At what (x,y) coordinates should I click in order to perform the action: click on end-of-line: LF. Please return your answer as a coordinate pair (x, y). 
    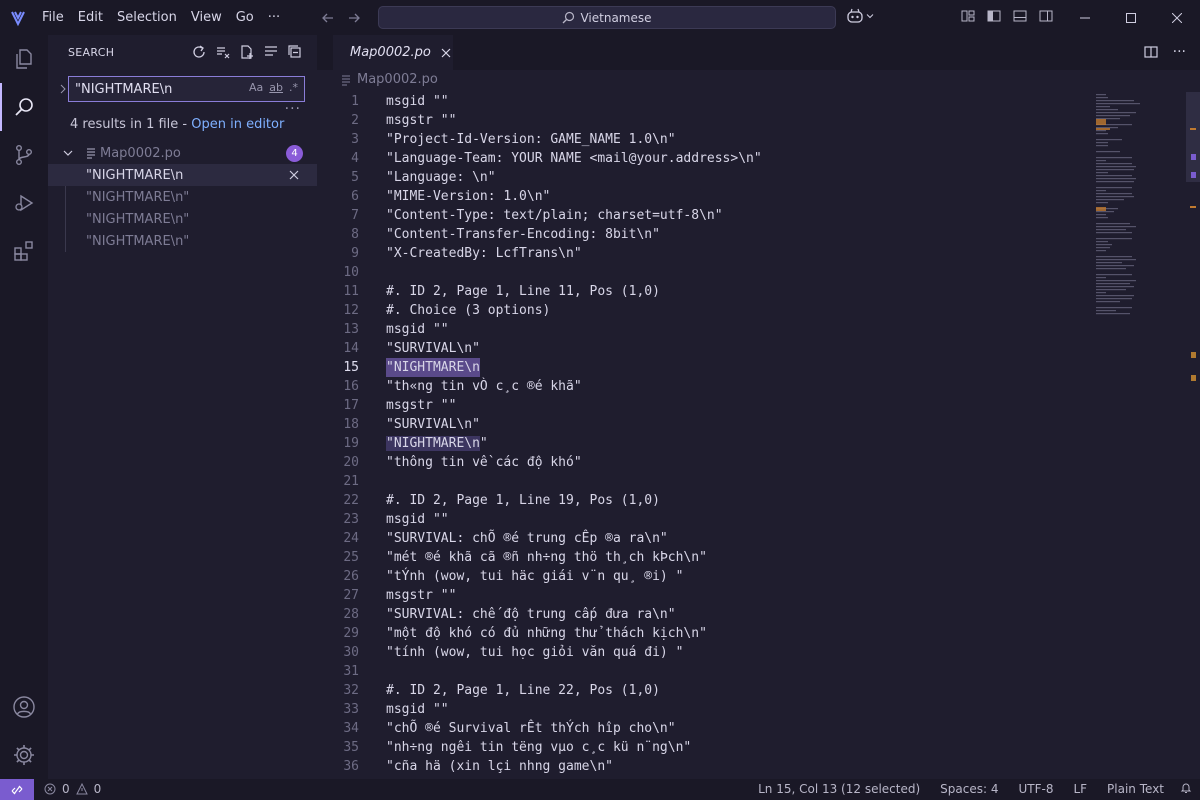
    Looking at the image, I should click on (1080, 789).